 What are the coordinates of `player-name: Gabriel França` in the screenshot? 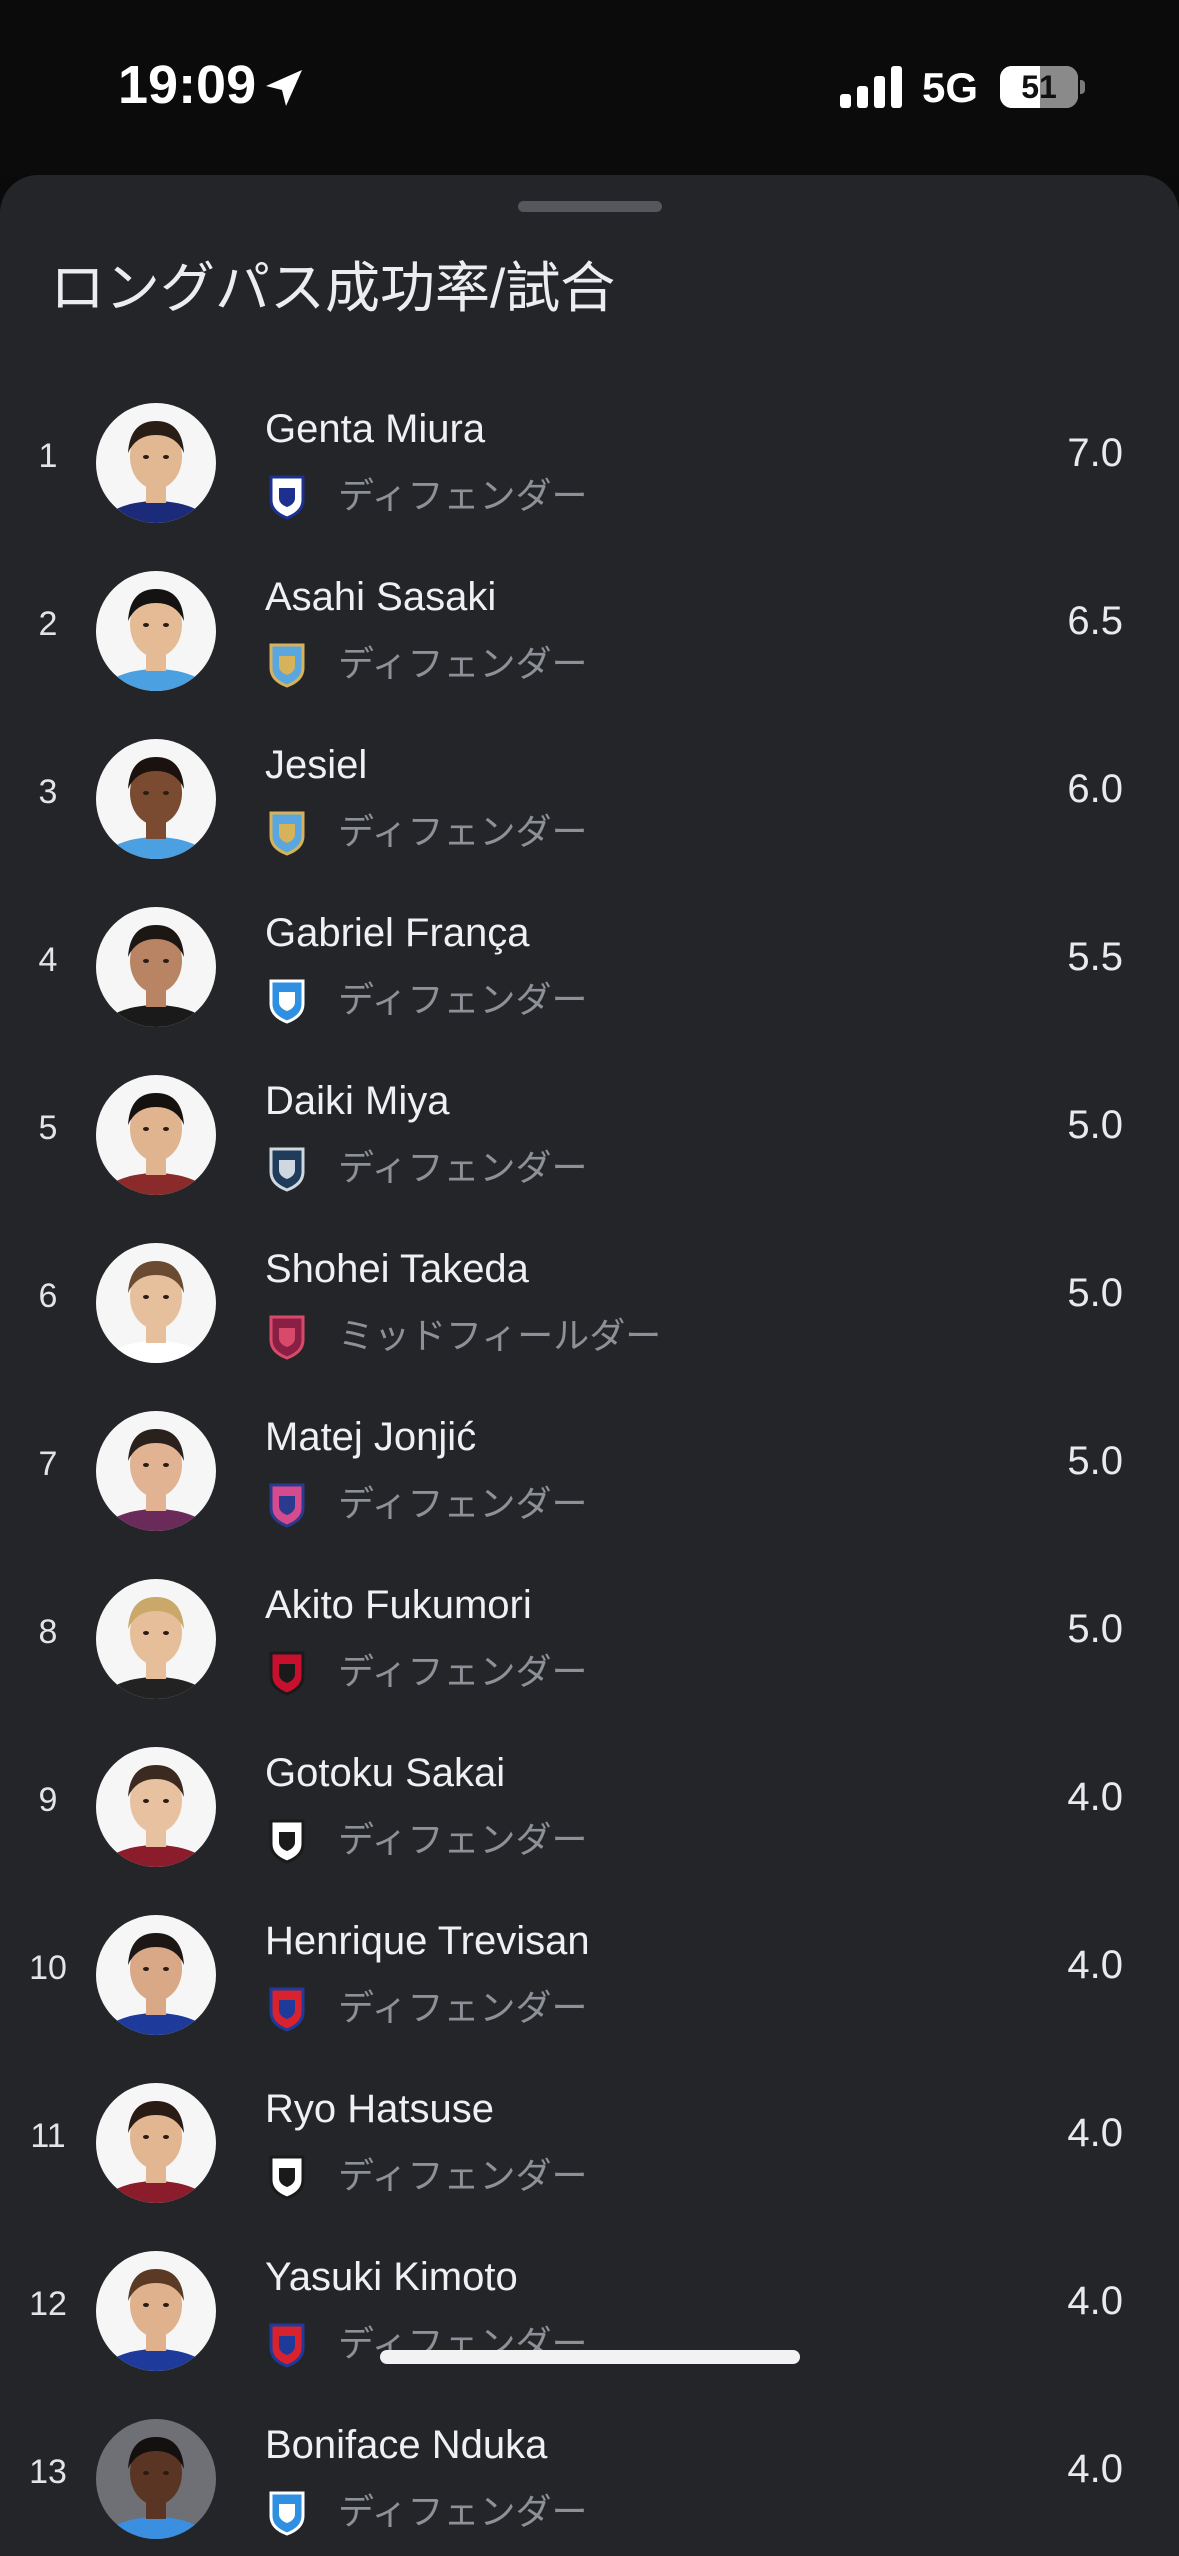 It's located at (397, 933).